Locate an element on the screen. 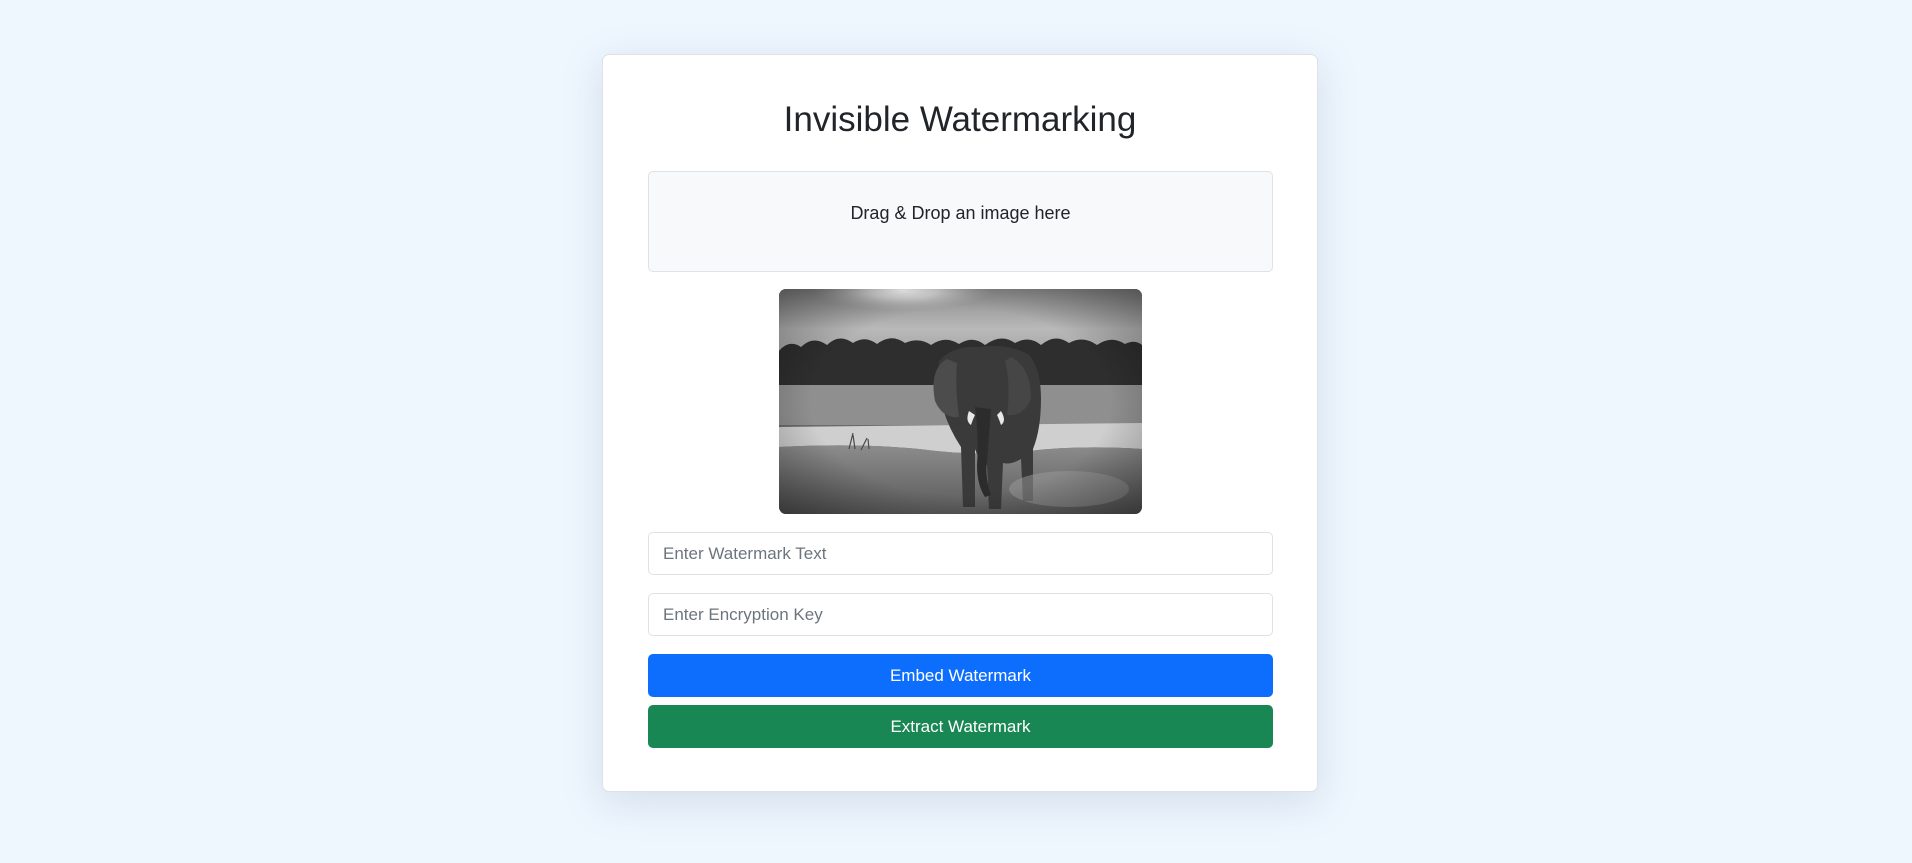 This screenshot has height=863, width=1912. image-preview is located at coordinates (960, 401).